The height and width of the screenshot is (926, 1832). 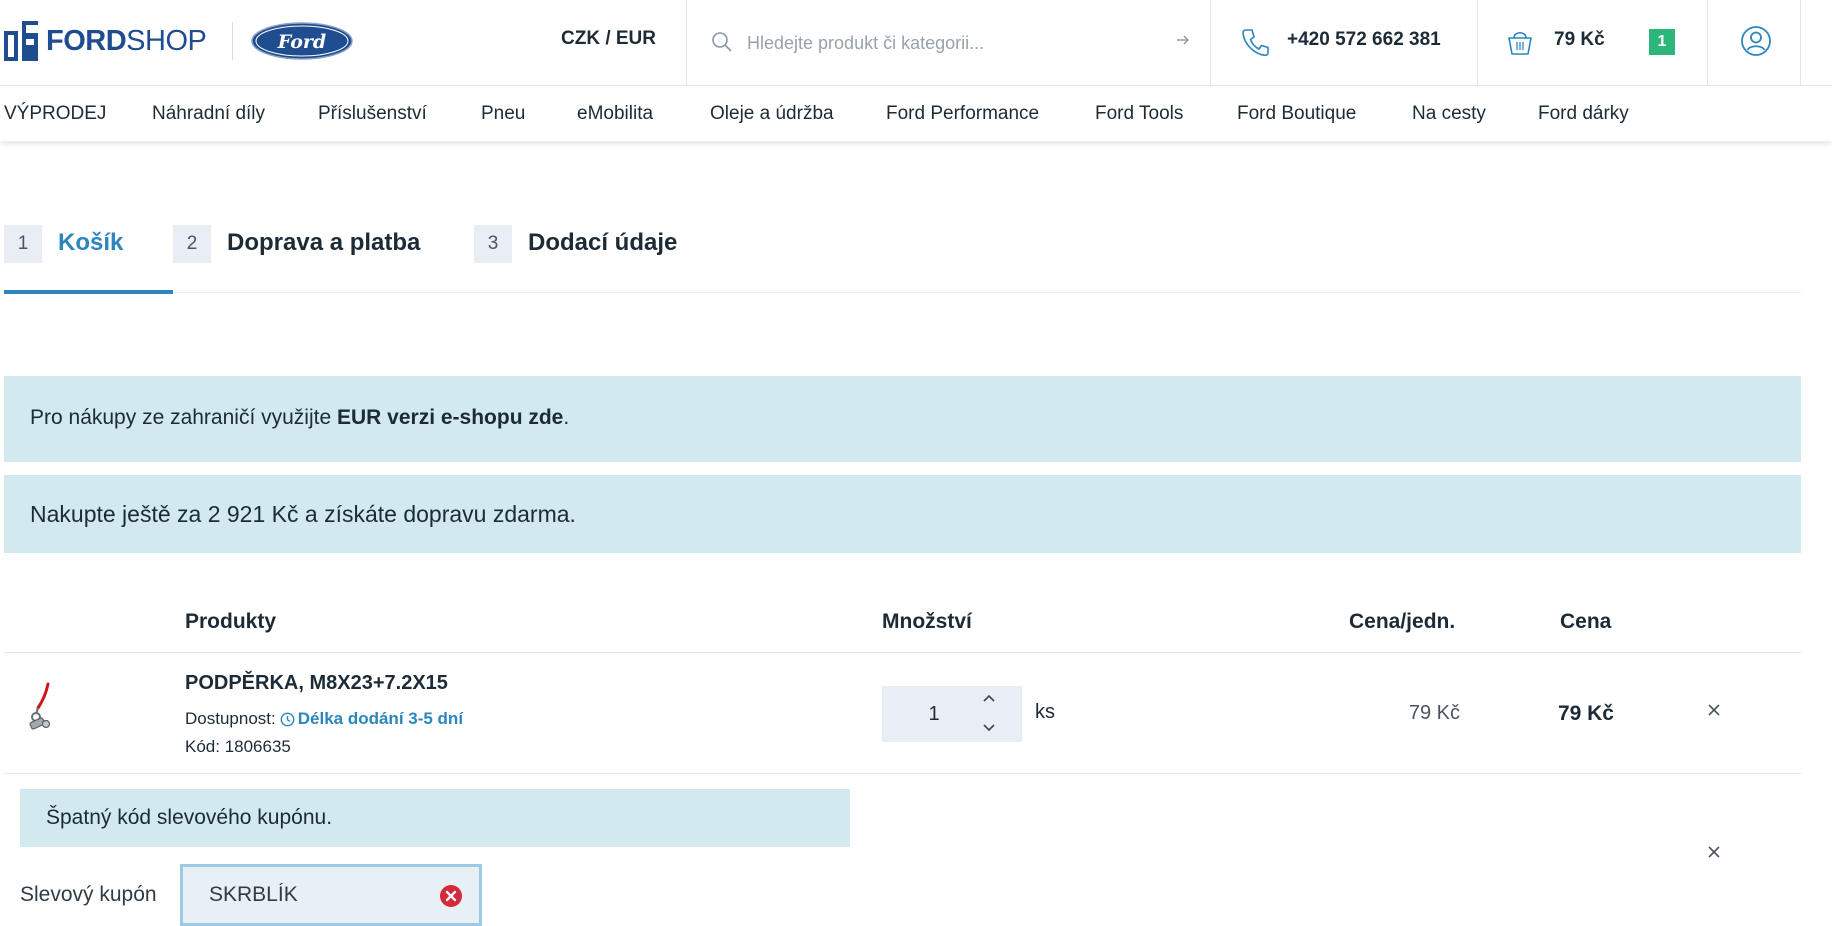 What do you see at coordinates (615, 114) in the screenshot?
I see `nav-item-emobilita: eMobilita` at bounding box center [615, 114].